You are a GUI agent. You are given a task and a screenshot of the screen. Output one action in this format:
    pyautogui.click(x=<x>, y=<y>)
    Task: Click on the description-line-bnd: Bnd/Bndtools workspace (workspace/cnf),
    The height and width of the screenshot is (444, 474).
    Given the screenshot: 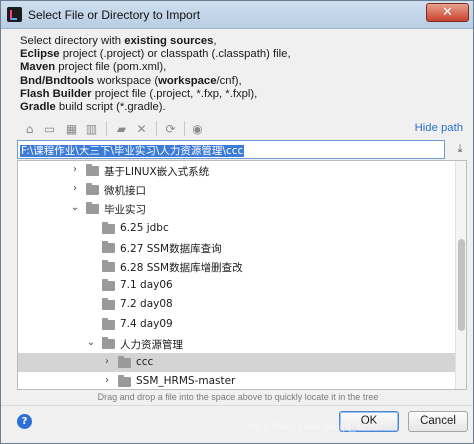 What is the action you would take?
    pyautogui.click(x=131, y=80)
    